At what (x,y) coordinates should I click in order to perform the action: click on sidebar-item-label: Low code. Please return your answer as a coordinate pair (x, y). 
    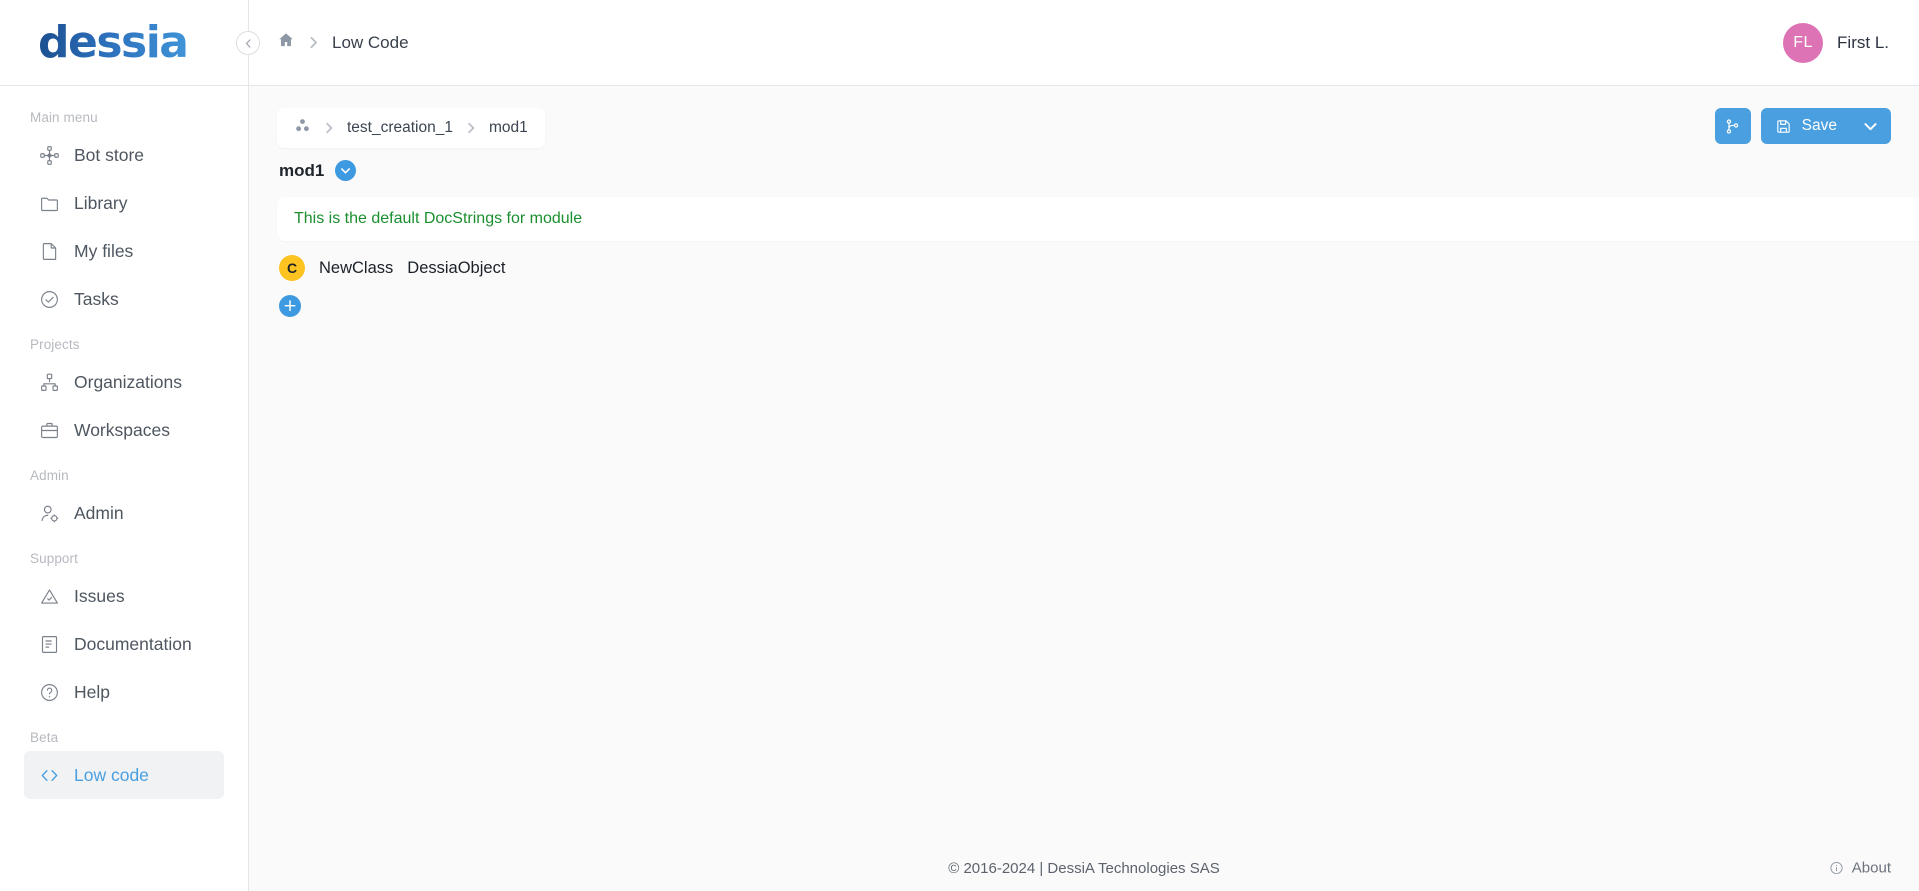
    Looking at the image, I should click on (111, 774).